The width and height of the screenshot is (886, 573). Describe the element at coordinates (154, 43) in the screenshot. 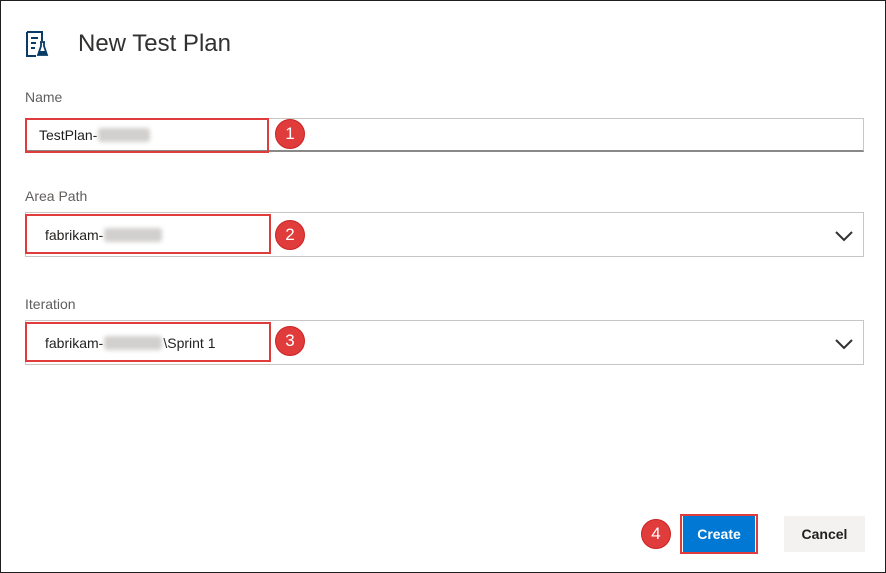

I see `dialog-title: New Test Plan` at that location.